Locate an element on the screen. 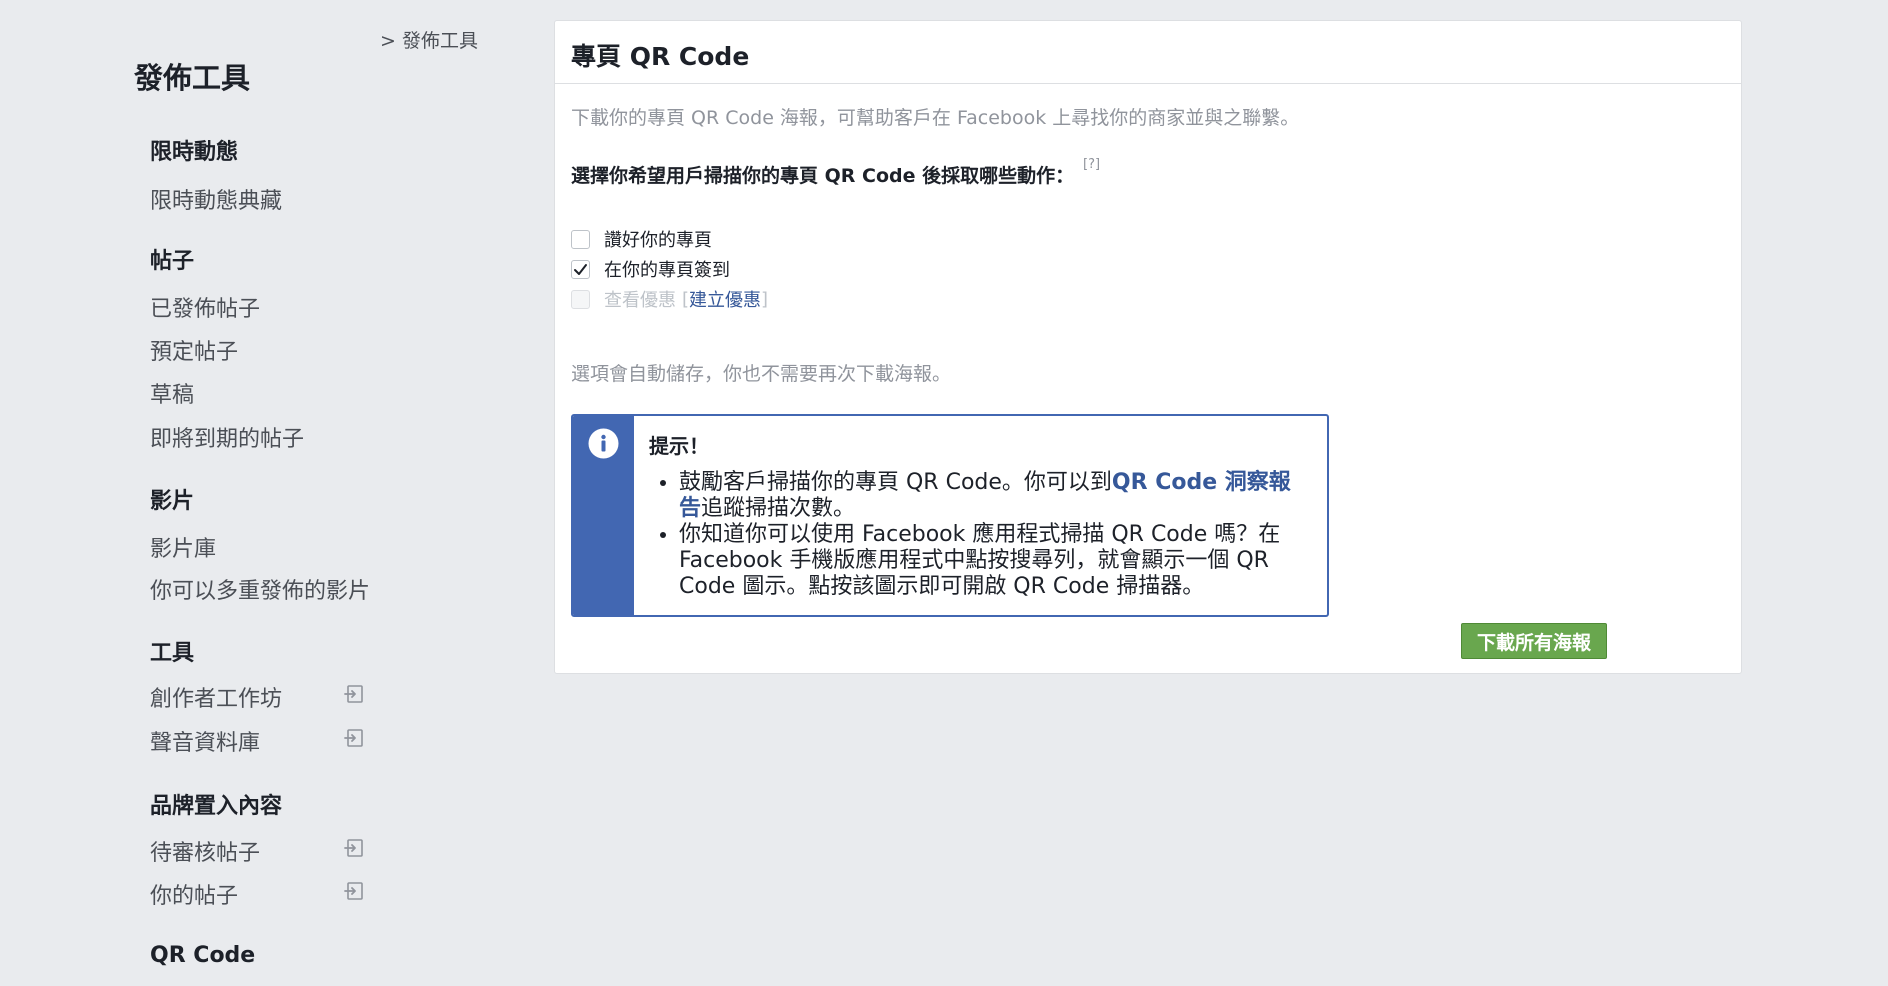 The width and height of the screenshot is (1888, 986). bracket-close: ] is located at coordinates (765, 299).